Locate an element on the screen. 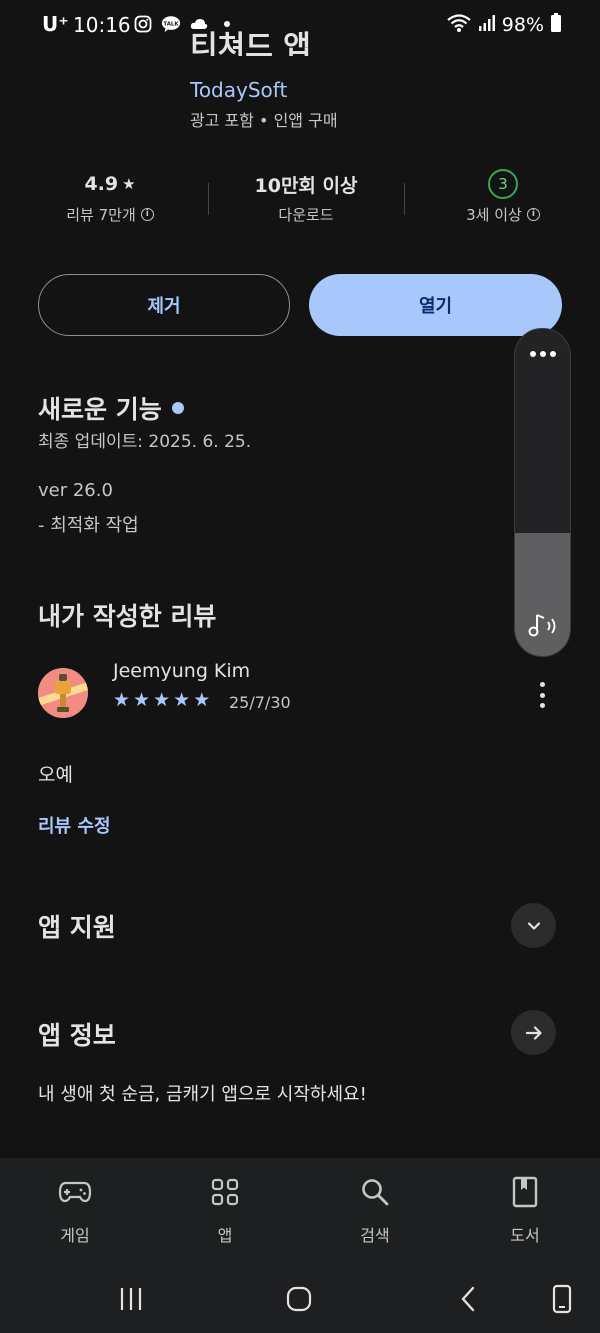 The image size is (600, 1333). nav-label: 앱 is located at coordinates (225, 1235).